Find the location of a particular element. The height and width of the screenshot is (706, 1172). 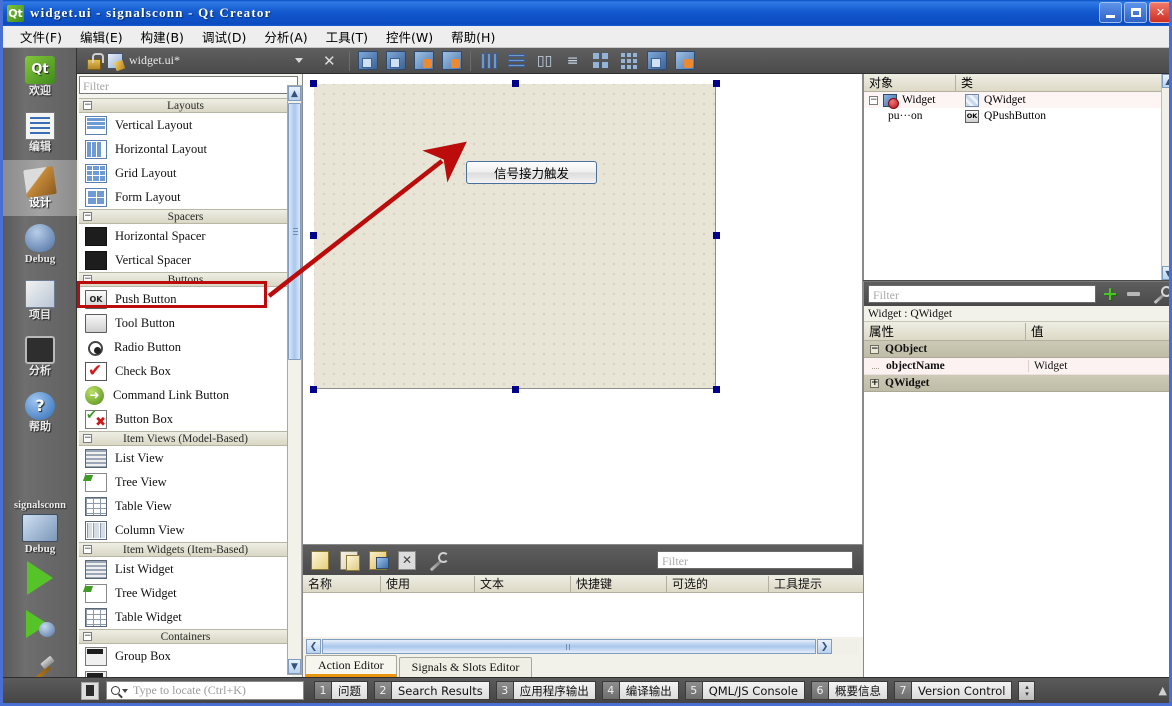

column-header-text: 文本 is located at coordinates (523, 583).